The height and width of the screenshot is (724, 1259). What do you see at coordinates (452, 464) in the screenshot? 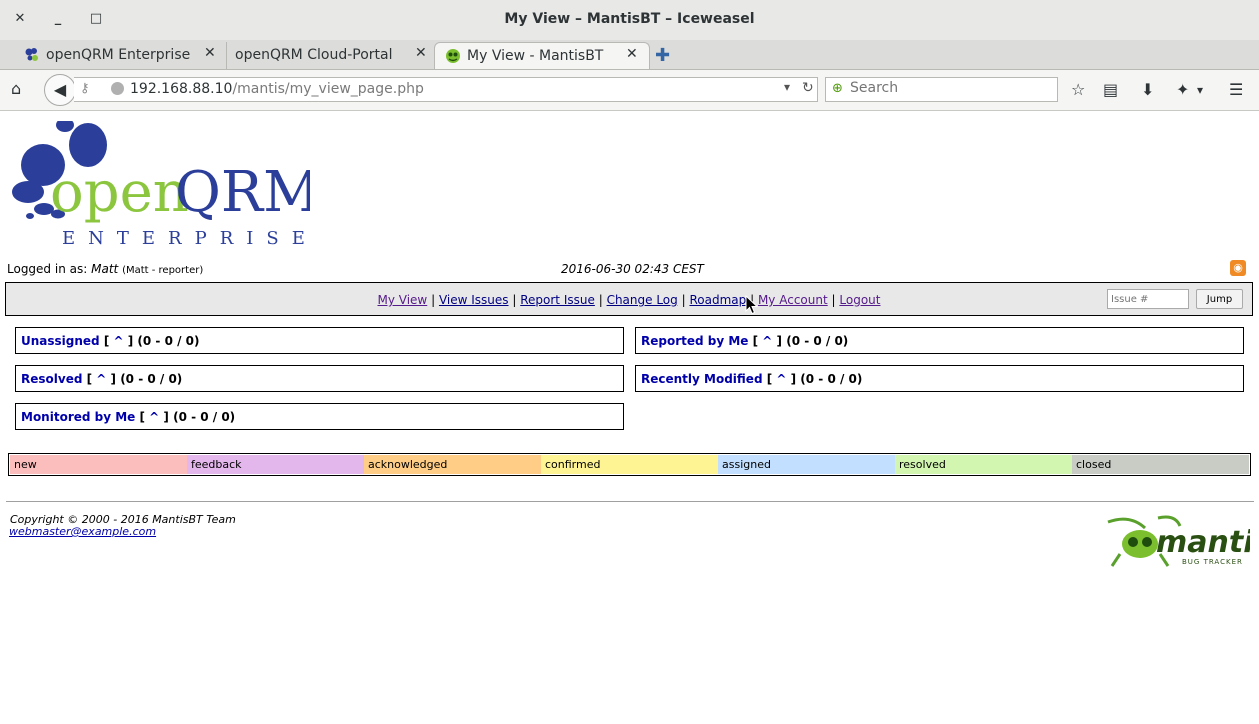
I see `legend-status-acknowledged: acknowledged` at bounding box center [452, 464].